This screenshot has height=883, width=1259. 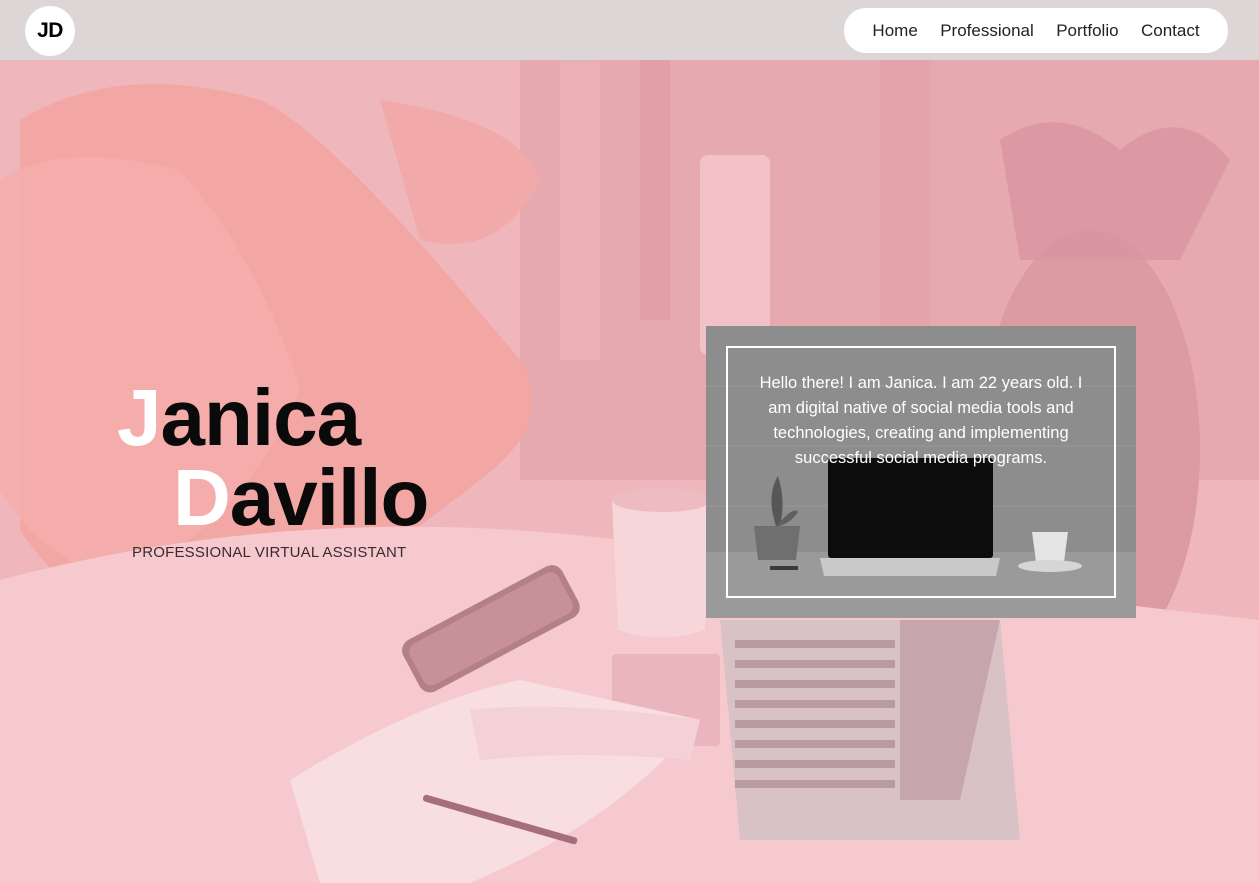 What do you see at coordinates (629, 30) in the screenshot?
I see `top-bar: JD Home Professional Portfolio Contact` at bounding box center [629, 30].